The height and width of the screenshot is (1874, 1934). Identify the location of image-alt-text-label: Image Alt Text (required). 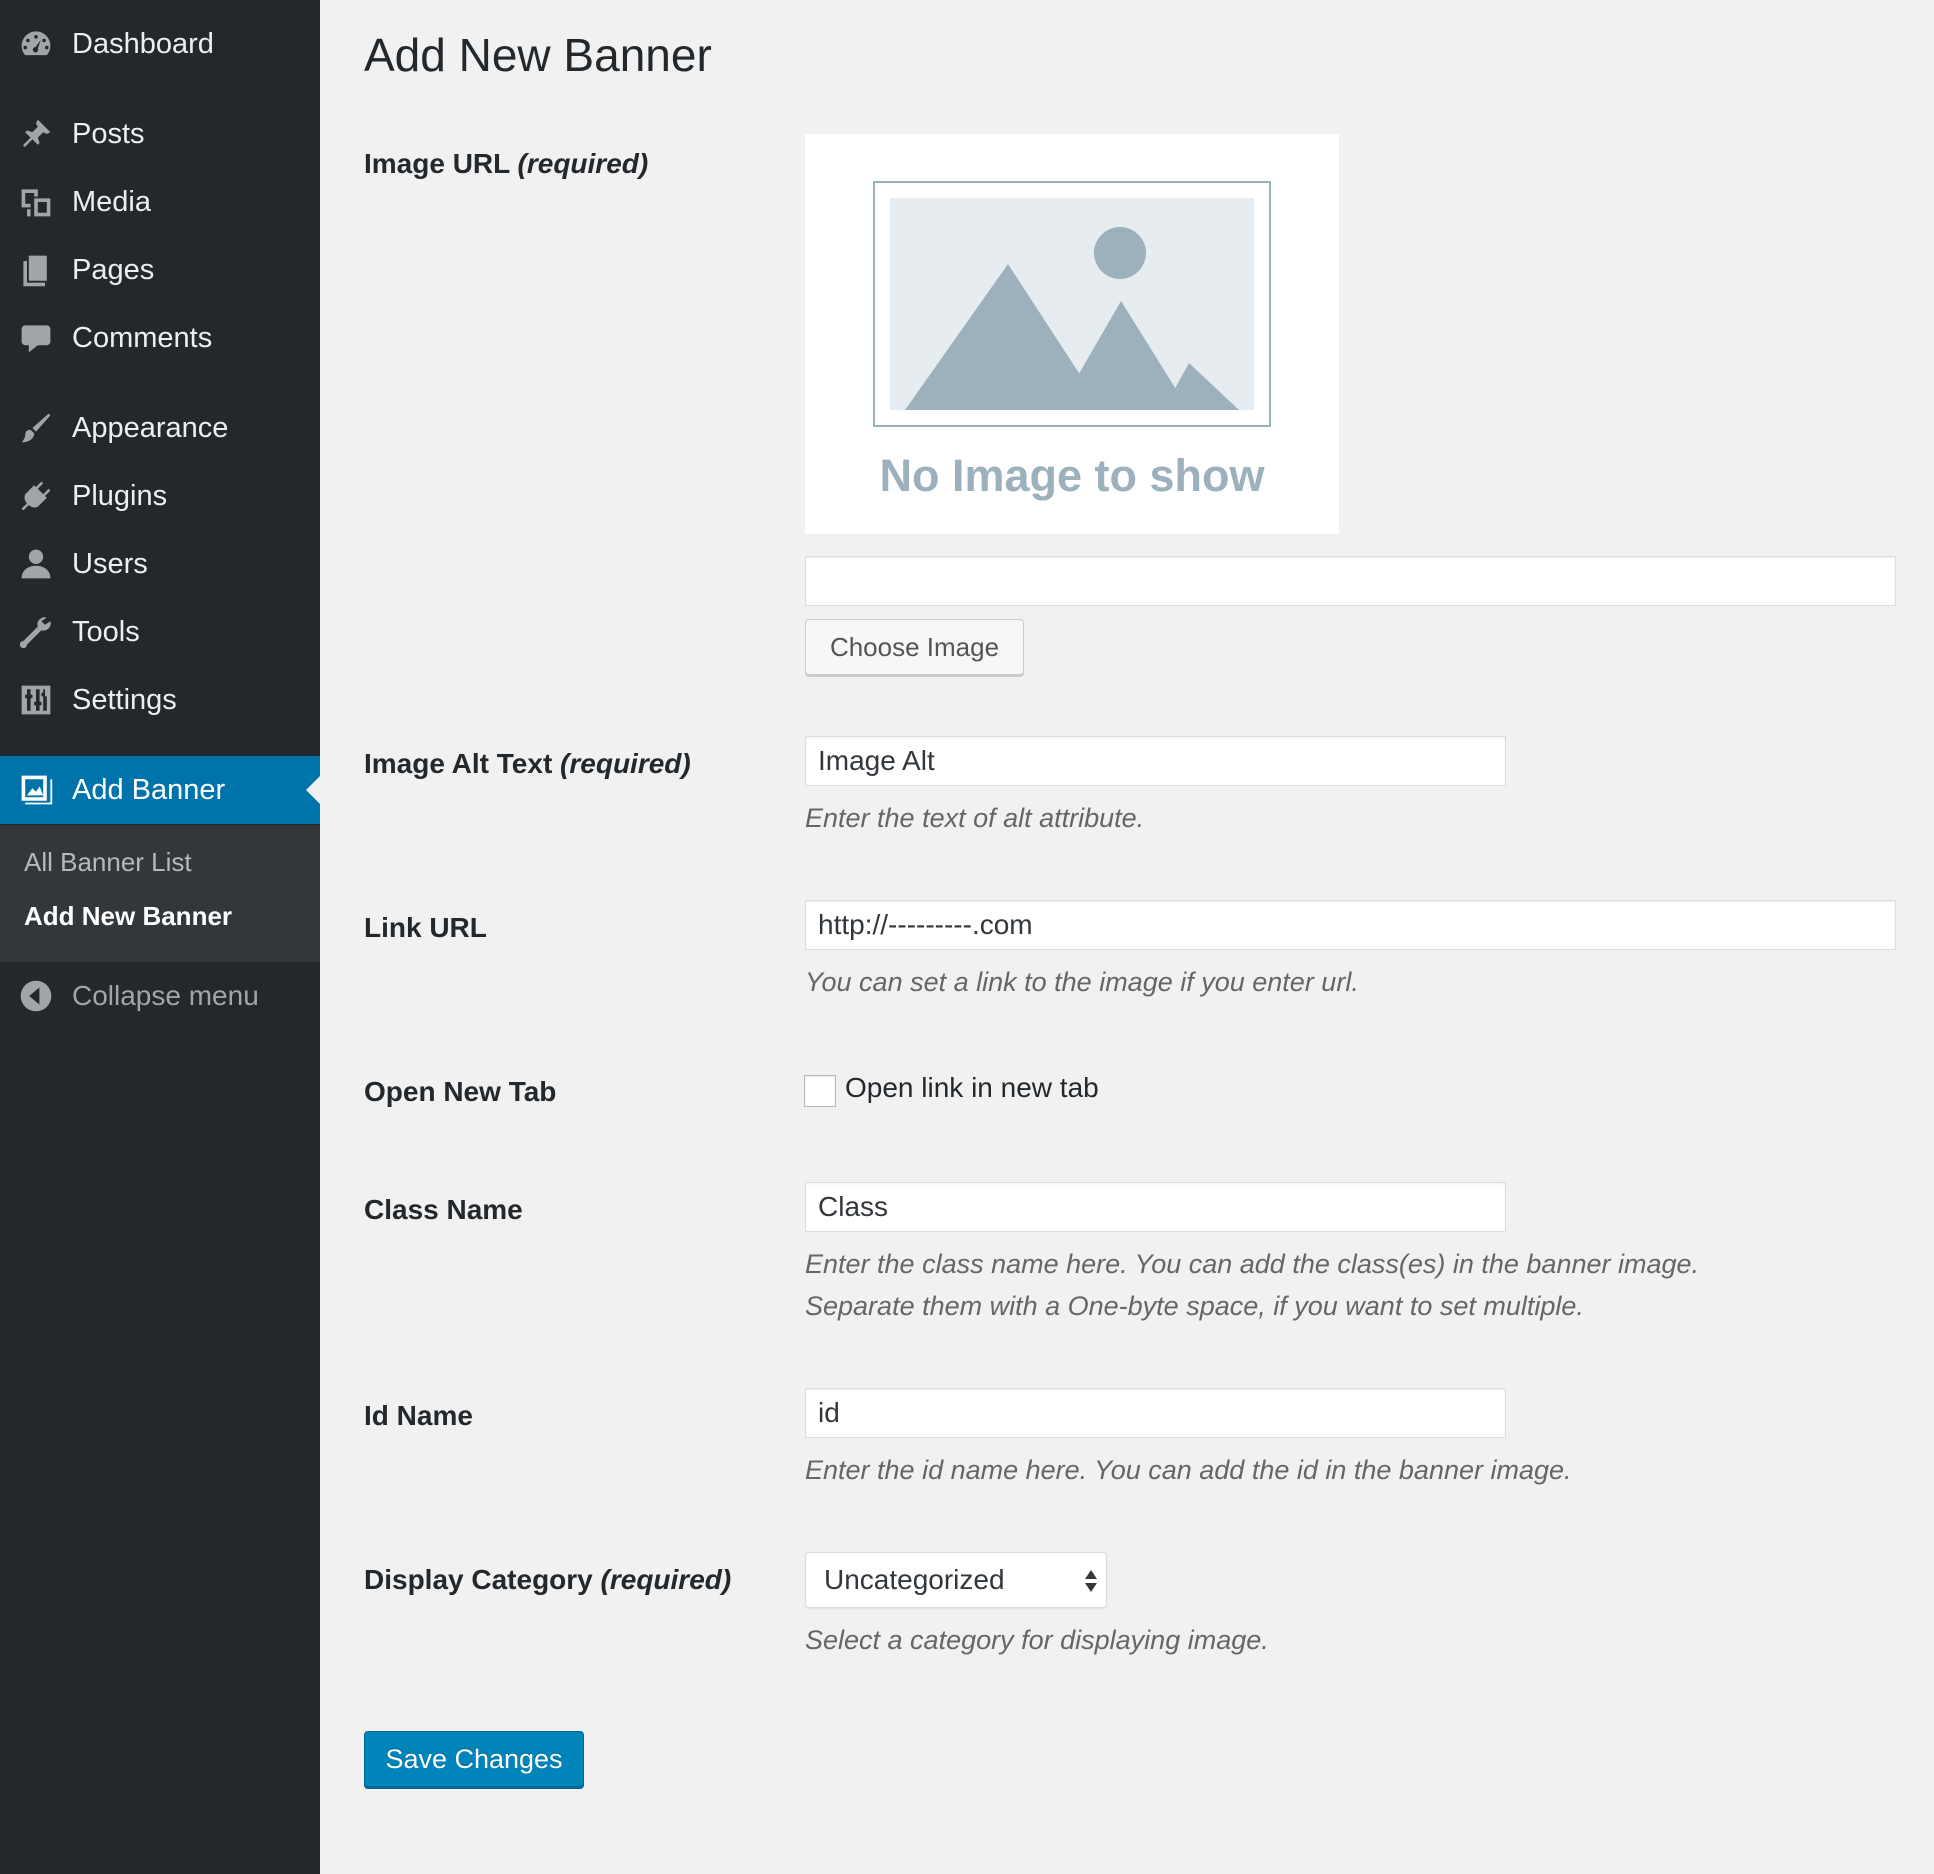
(527, 763).